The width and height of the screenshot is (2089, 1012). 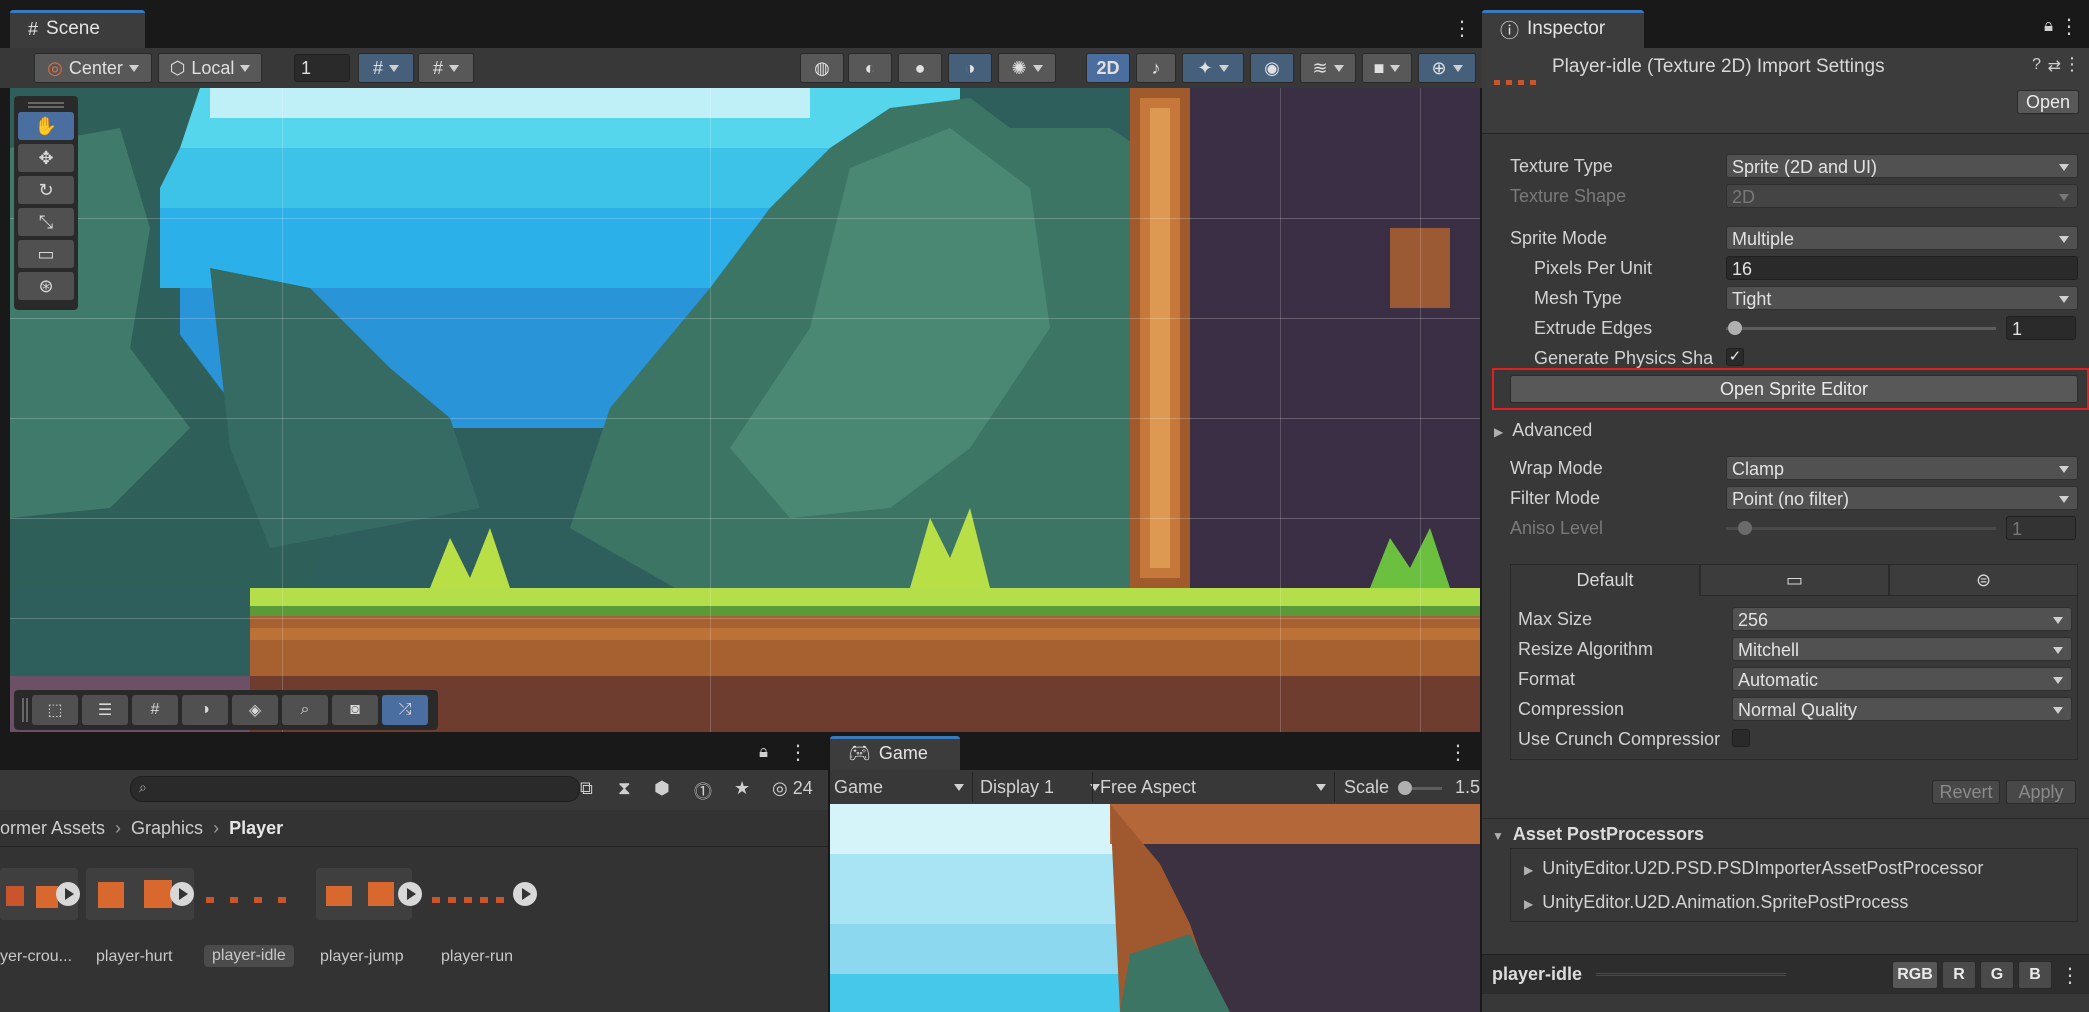 What do you see at coordinates (249, 956) in the screenshot?
I see `asset-label-player-idle: player-idle` at bounding box center [249, 956].